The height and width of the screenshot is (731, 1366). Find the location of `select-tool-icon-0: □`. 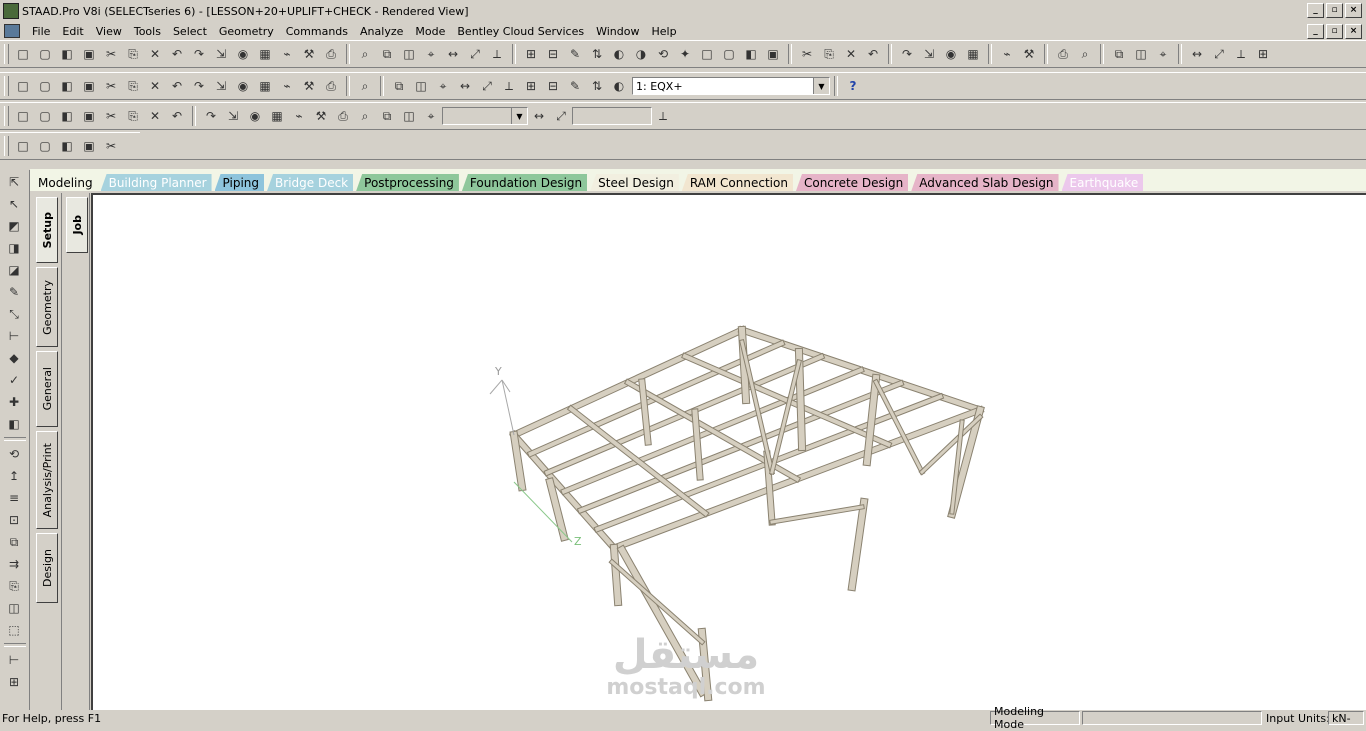

select-tool-icon-0: □ is located at coordinates (23, 86).